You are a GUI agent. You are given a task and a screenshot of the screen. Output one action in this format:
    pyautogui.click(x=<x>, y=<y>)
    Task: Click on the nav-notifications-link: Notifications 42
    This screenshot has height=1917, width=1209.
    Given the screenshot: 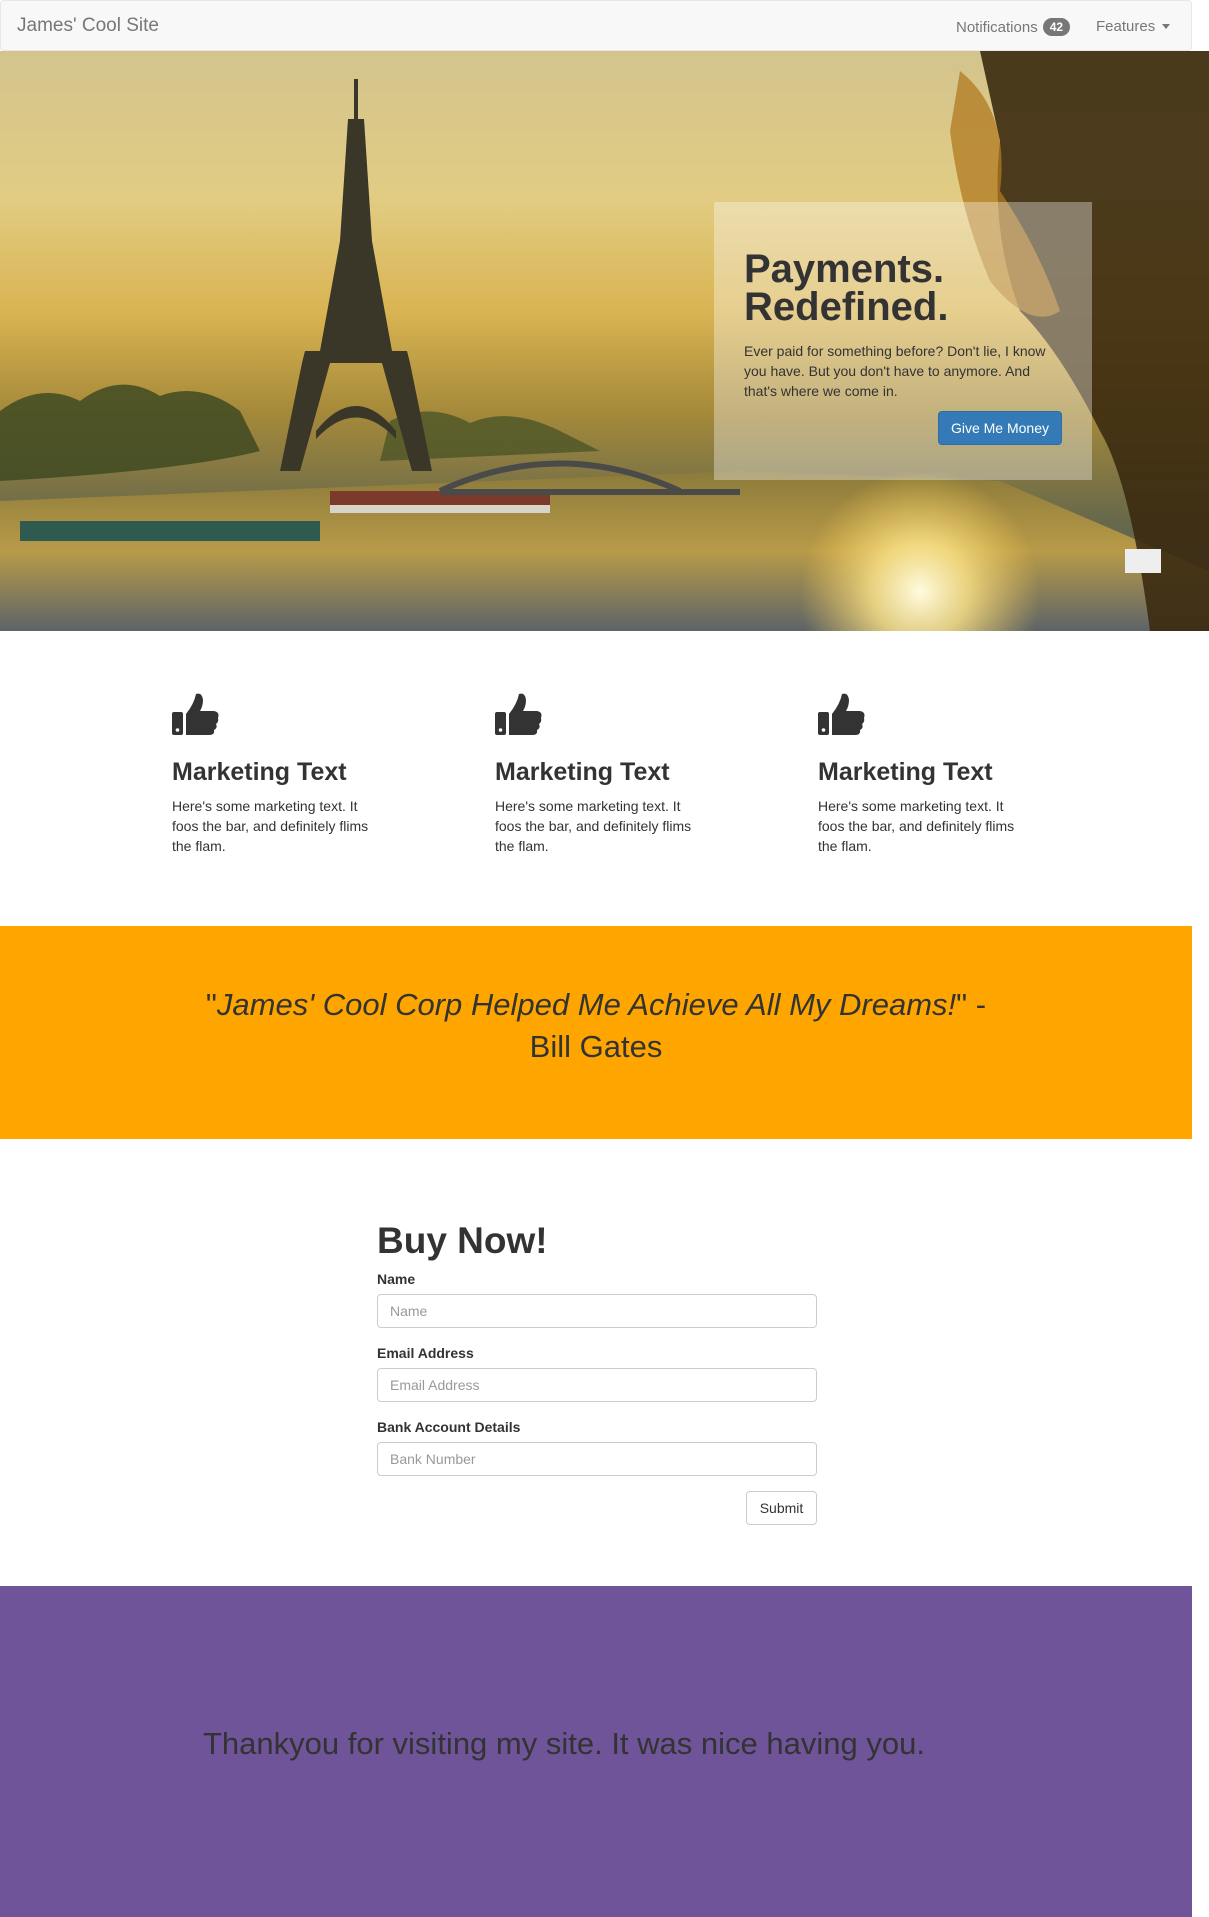 What is the action you would take?
    pyautogui.click(x=1013, y=27)
    